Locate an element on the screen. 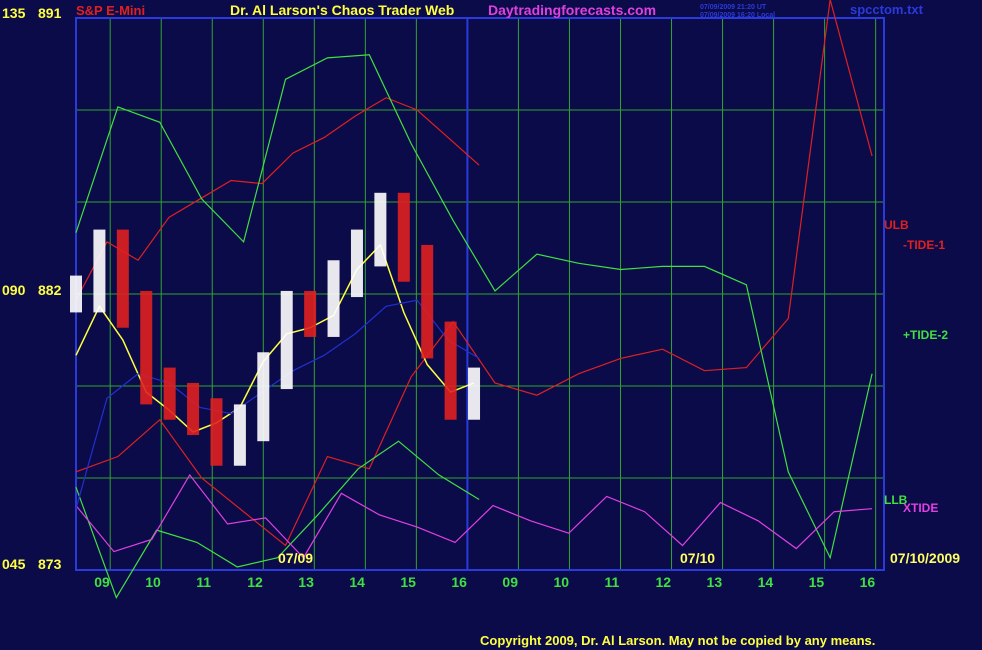 This screenshot has height=650, width=982. y-right-bottom: 873 is located at coordinates (50, 564).